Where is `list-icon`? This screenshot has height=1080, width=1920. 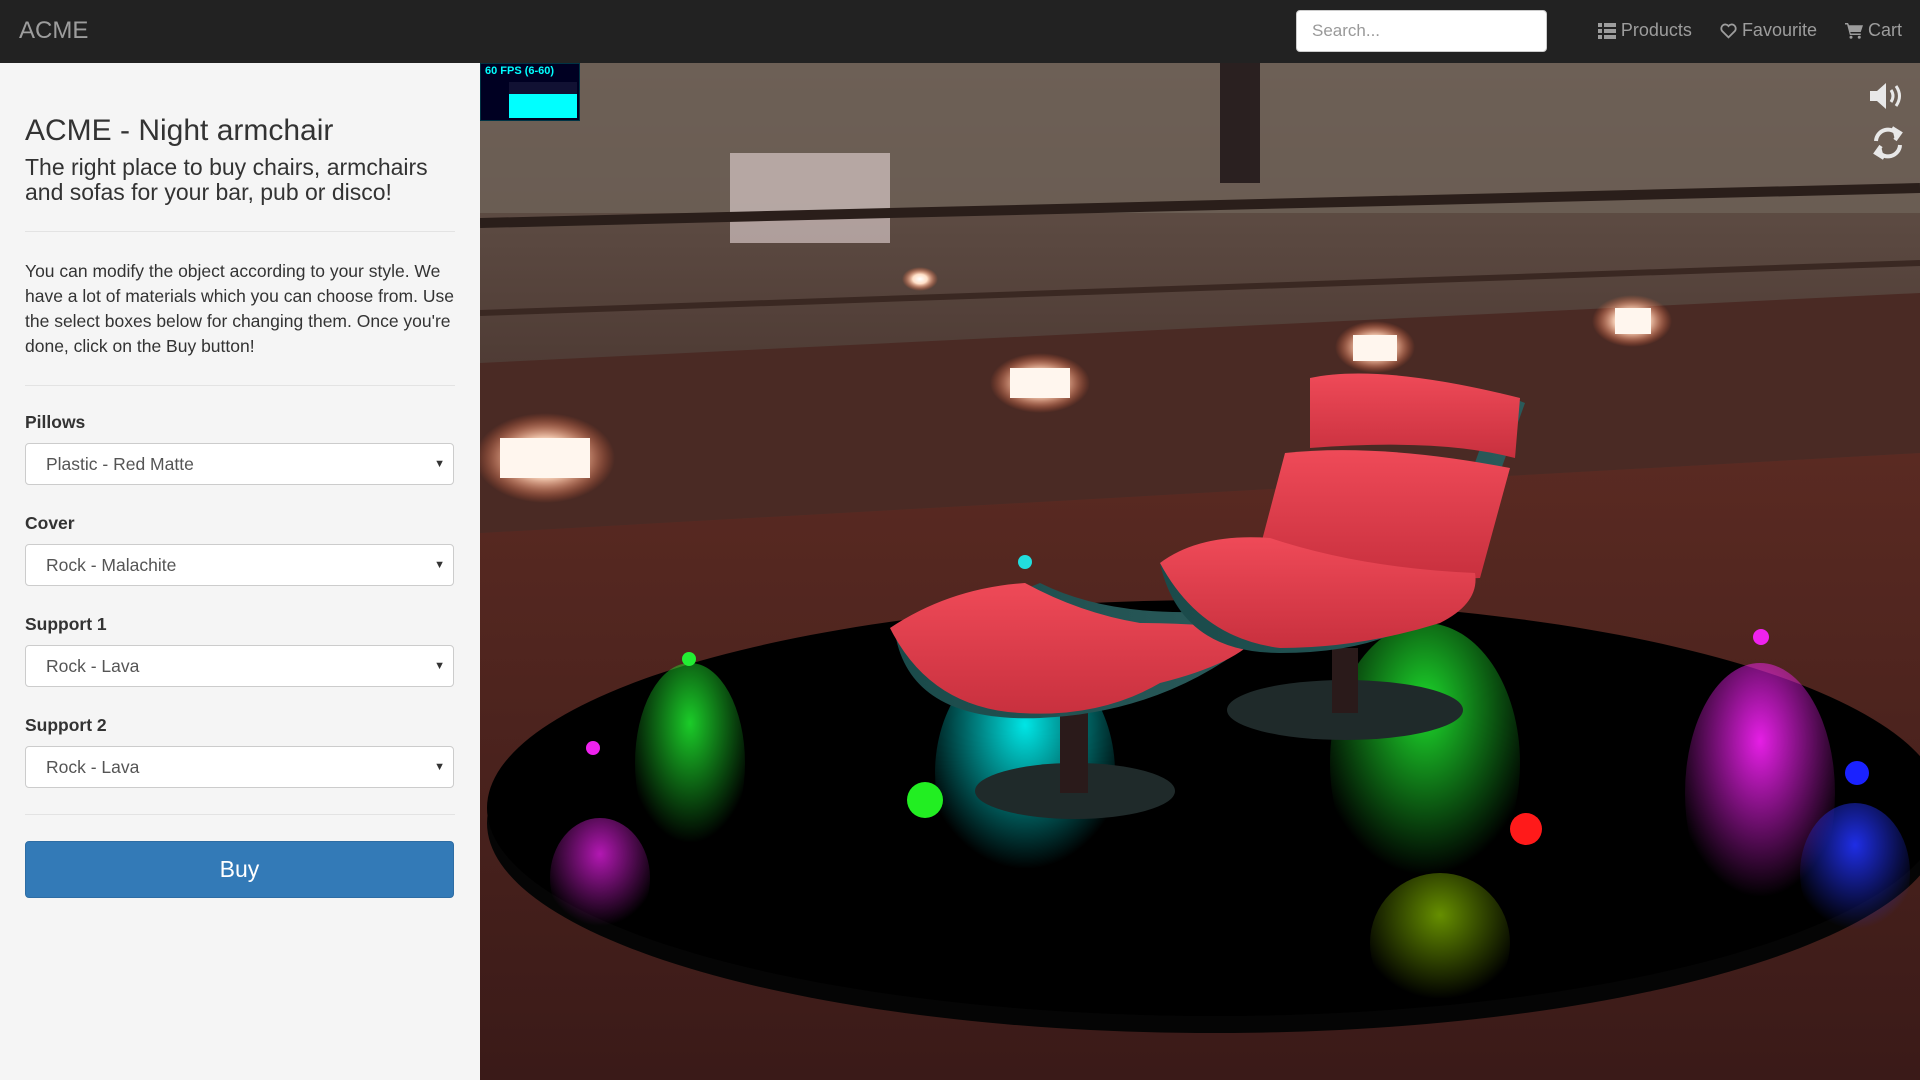 list-icon is located at coordinates (1606, 30).